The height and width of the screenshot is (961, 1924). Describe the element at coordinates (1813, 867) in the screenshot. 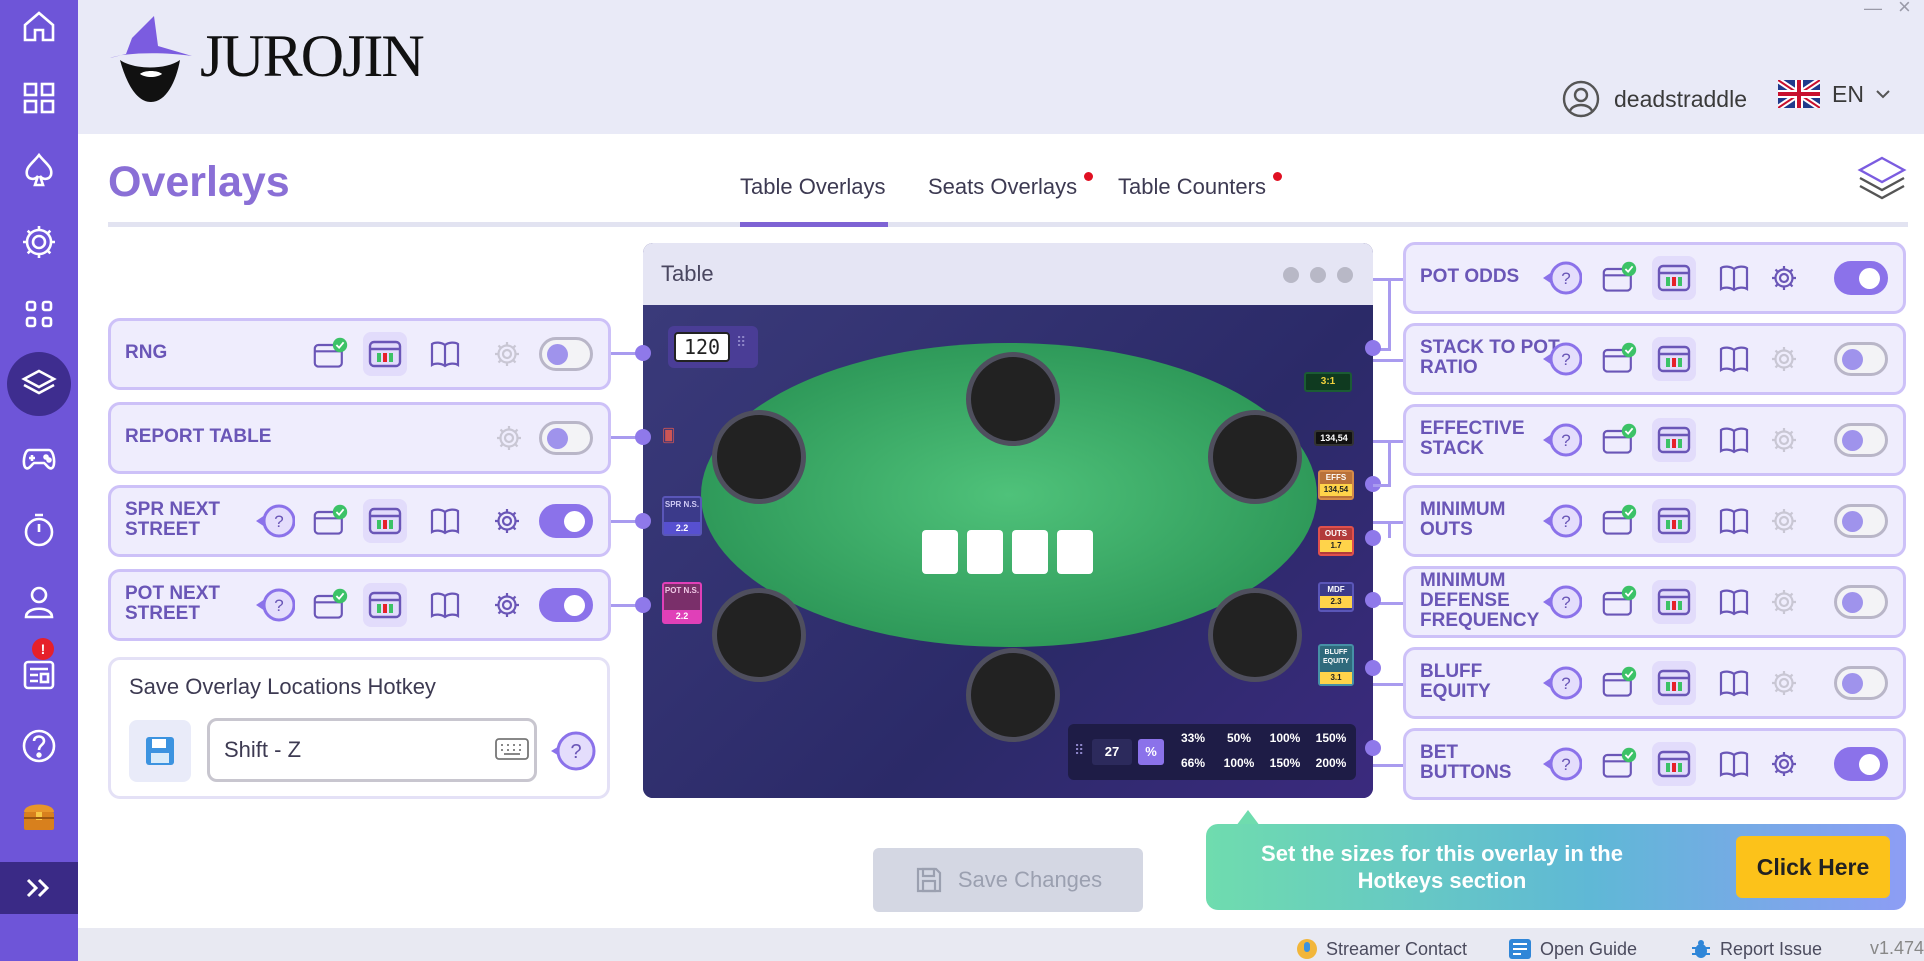

I see `click-here-button: Click Here` at that location.